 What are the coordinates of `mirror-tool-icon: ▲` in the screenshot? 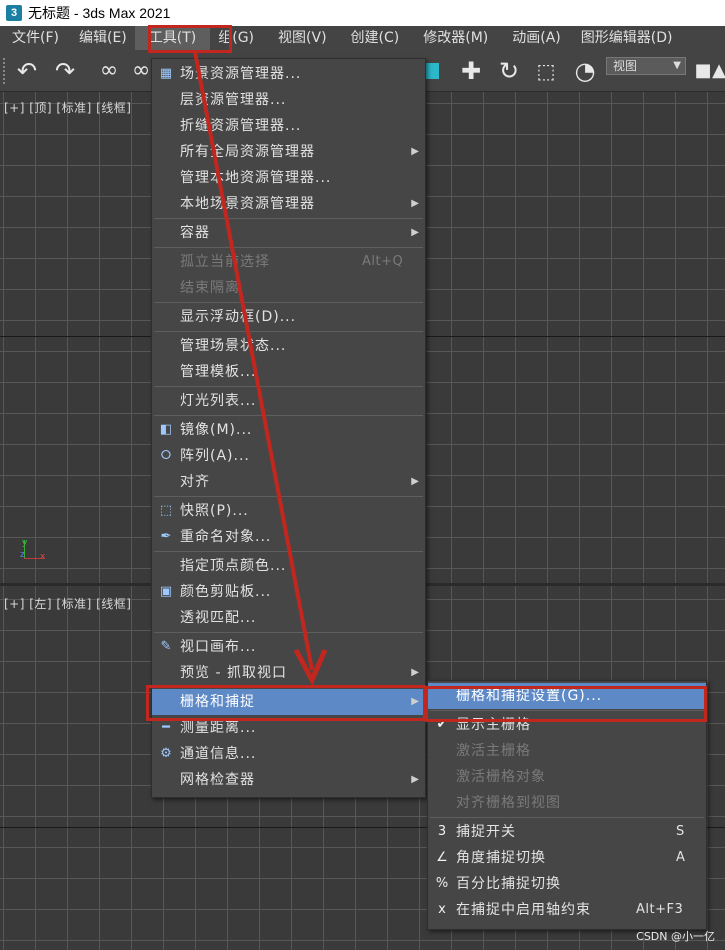 It's located at (715, 71).